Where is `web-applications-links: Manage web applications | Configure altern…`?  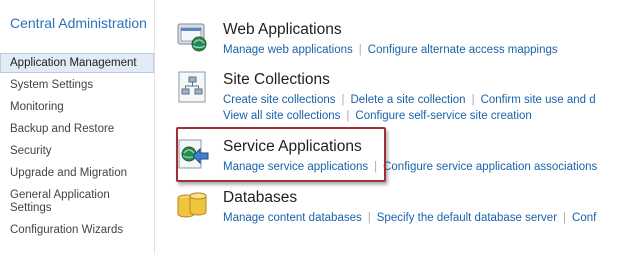
web-applications-links: Manage web applications | Configure altern… is located at coordinates (390, 50).